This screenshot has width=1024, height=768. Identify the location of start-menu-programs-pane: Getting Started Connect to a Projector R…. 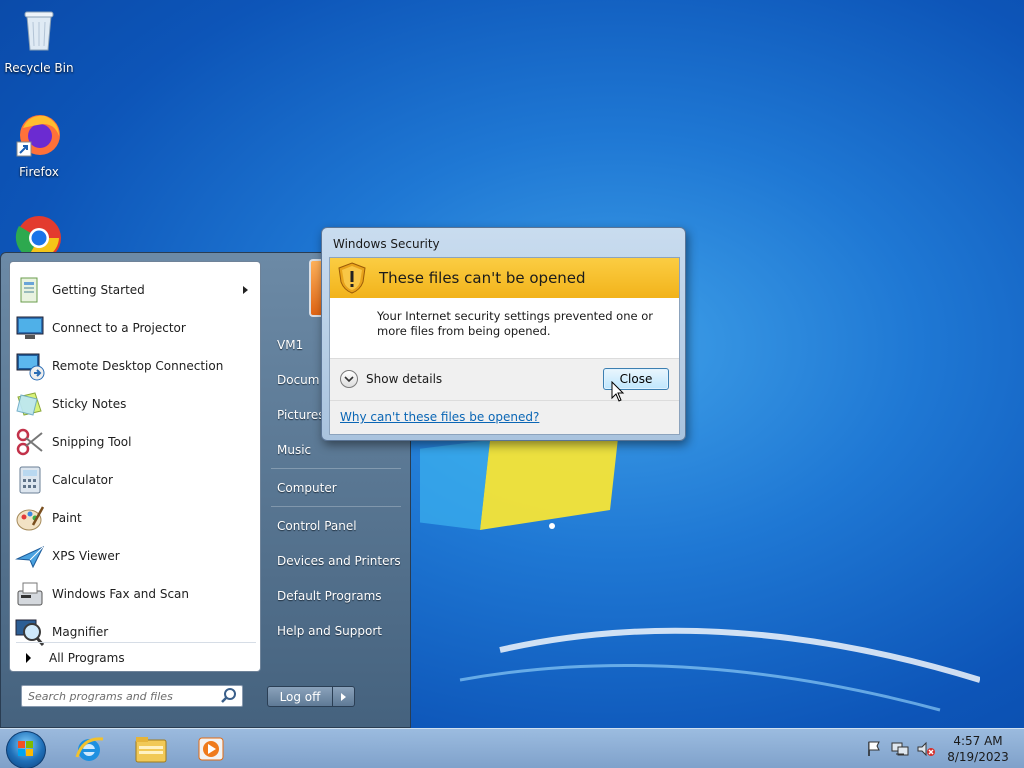
(135, 466).